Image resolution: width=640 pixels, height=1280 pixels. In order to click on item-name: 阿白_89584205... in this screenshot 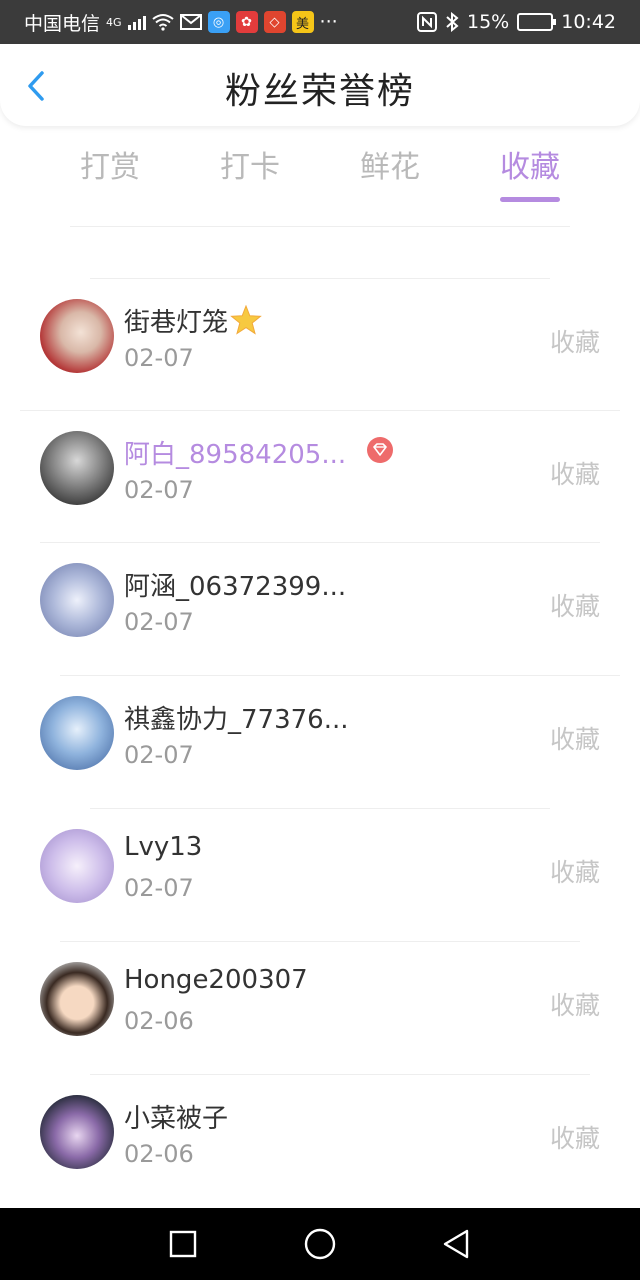, I will do `click(235, 455)`.